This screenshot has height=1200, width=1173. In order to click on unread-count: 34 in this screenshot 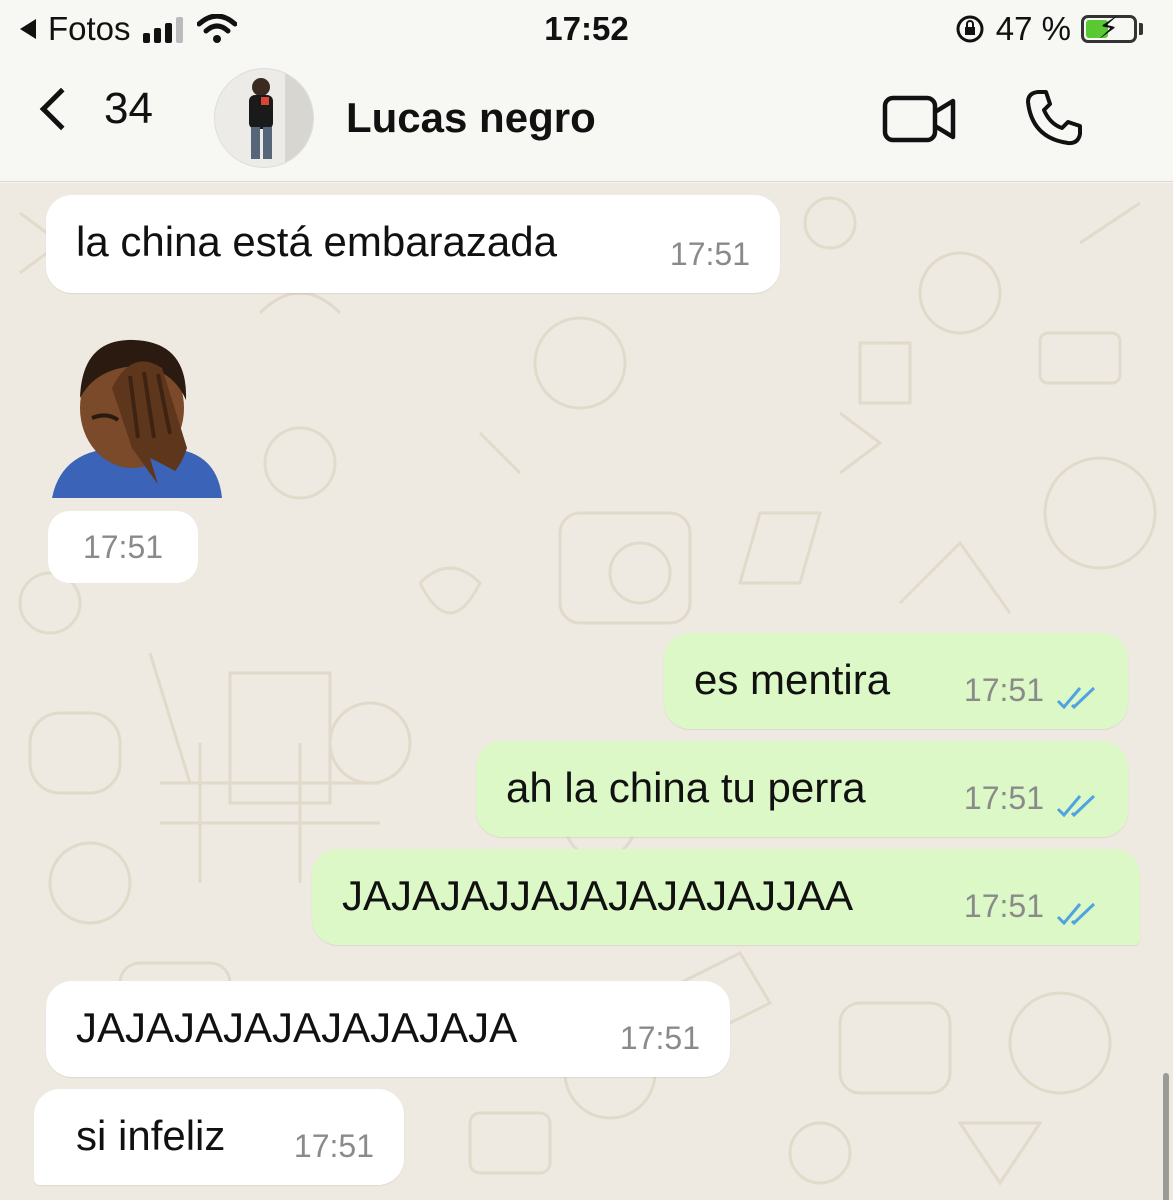, I will do `click(128, 108)`.